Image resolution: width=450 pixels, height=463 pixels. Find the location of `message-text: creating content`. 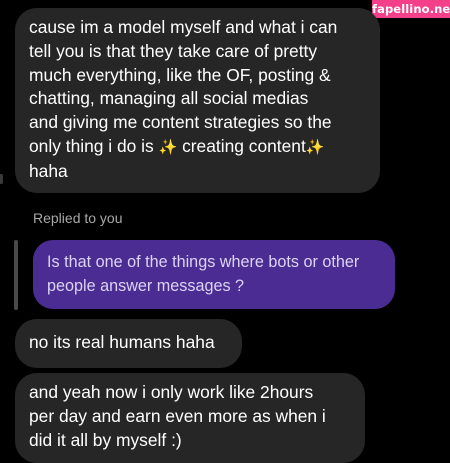

message-text: creating content is located at coordinates (241, 145).